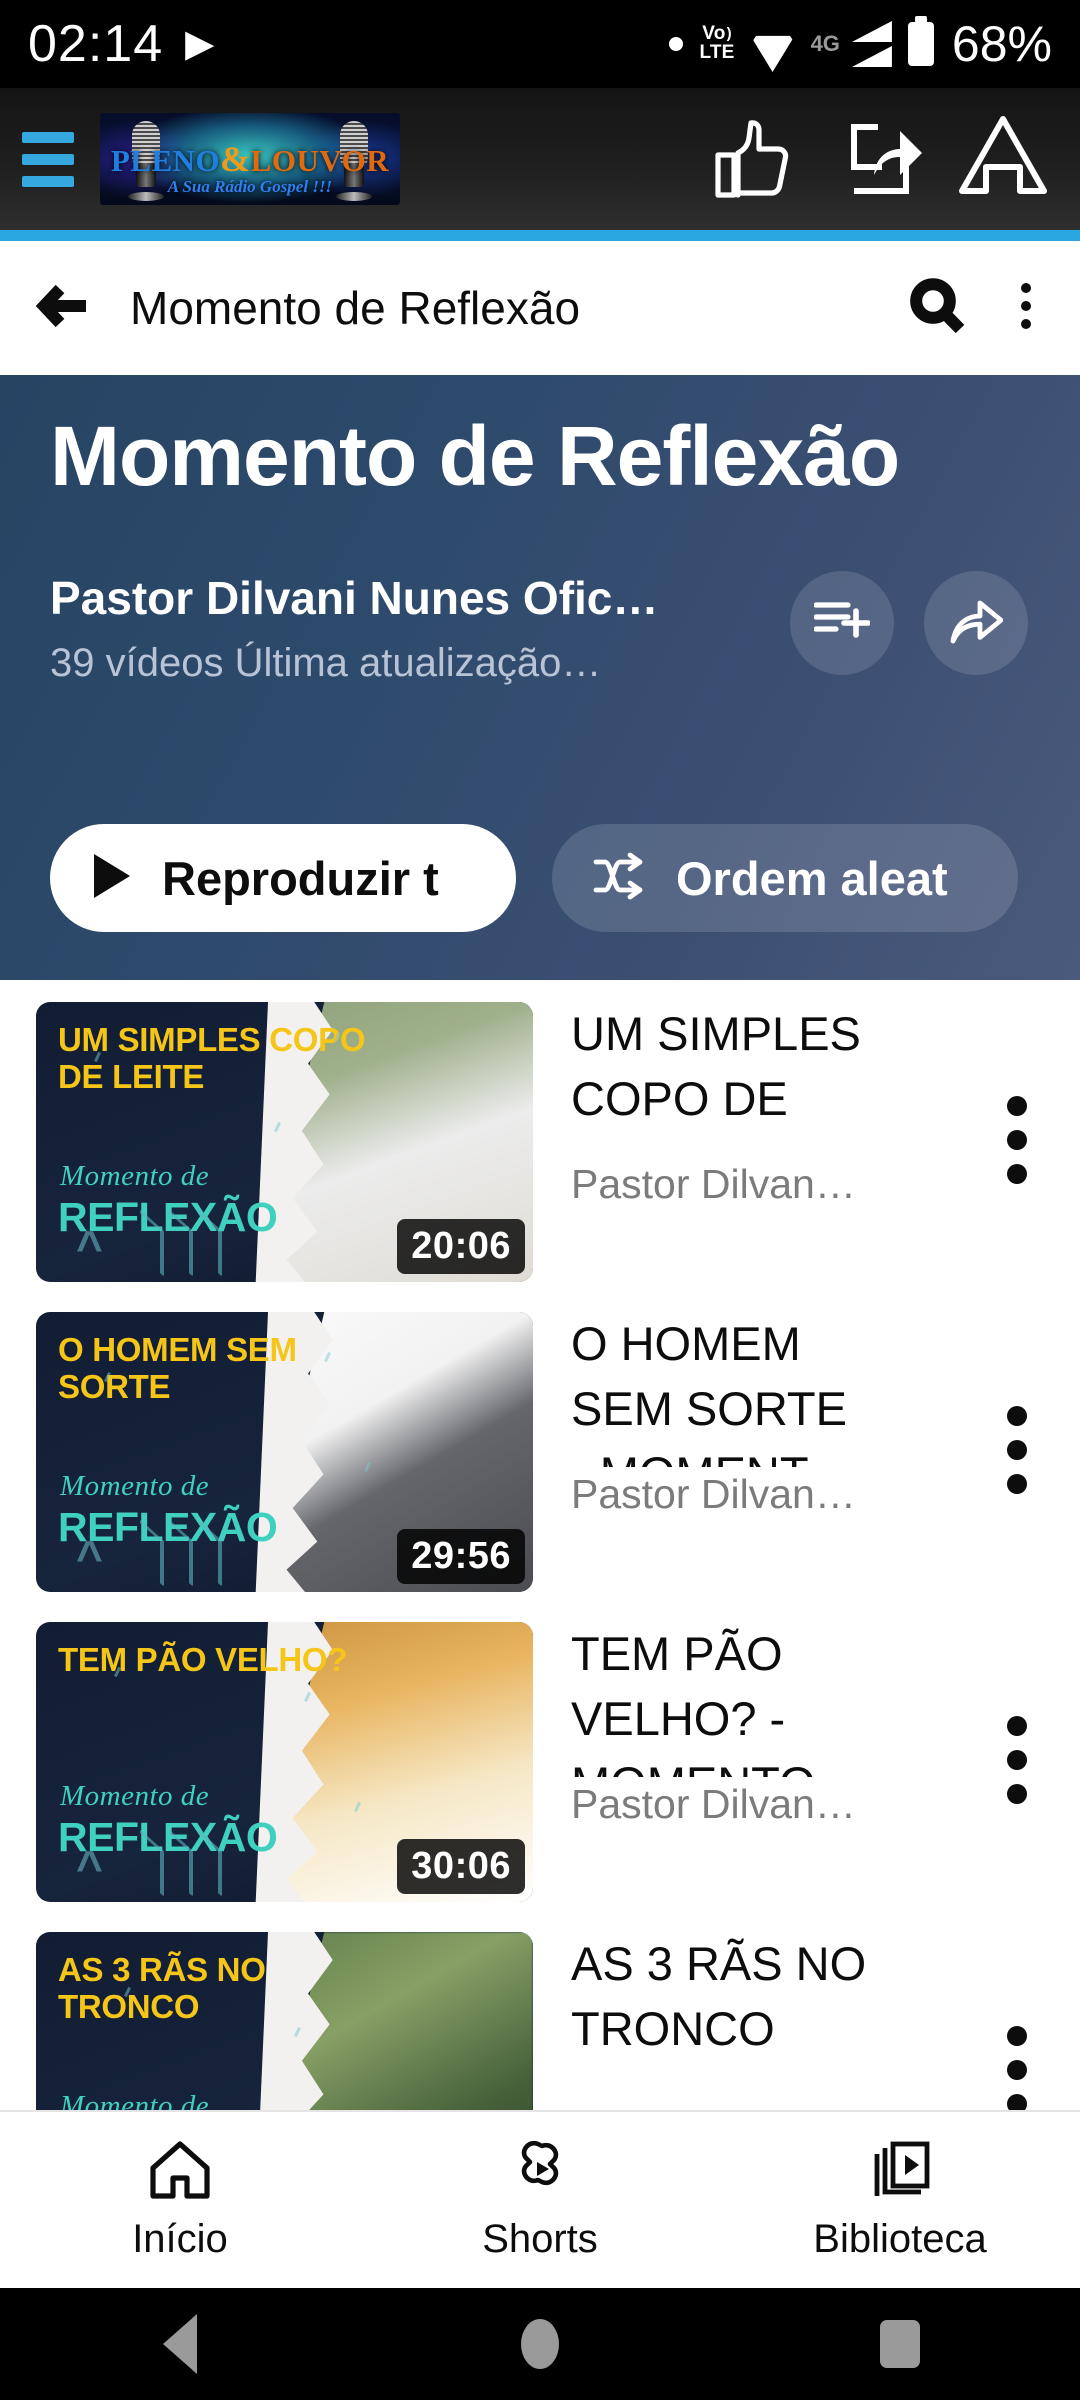 This screenshot has height=2400, width=1080. Describe the element at coordinates (540, 235) in the screenshot. I see `accent-divider` at that location.